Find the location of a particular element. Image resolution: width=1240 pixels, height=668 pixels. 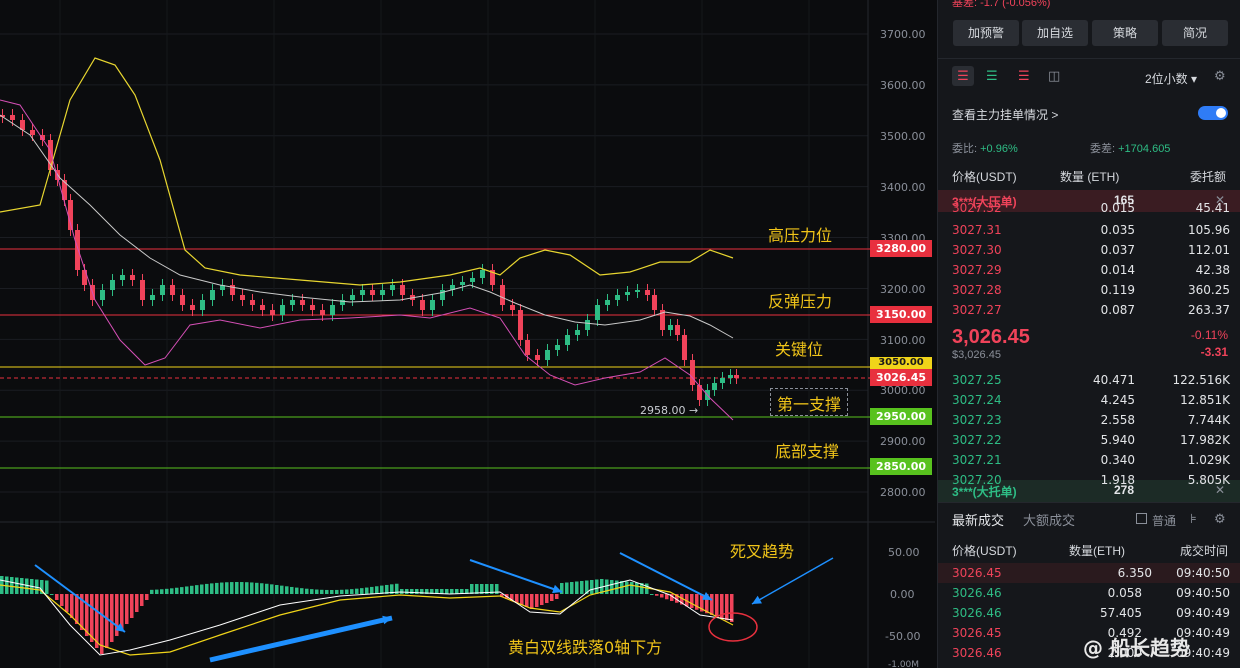

ask-row: 3027.31 0.035 105.96 is located at coordinates (1091, 230).